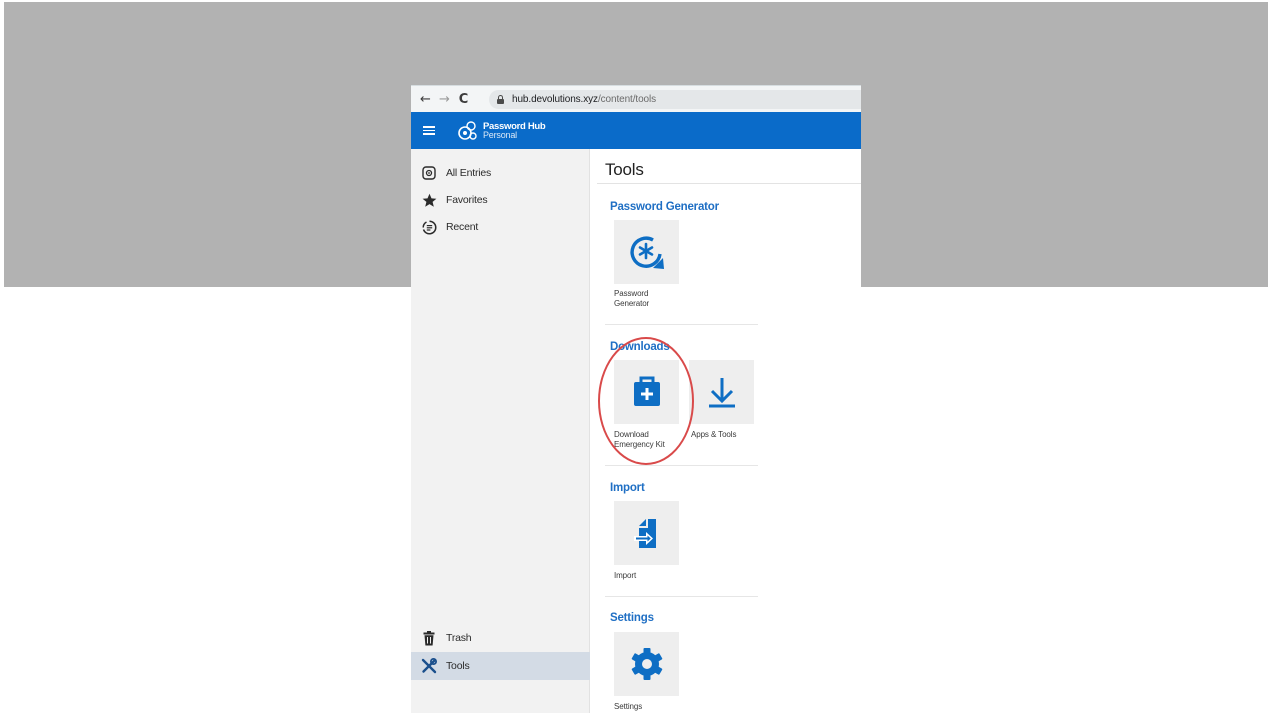  I want to click on settings-label: Settings, so click(628, 706).